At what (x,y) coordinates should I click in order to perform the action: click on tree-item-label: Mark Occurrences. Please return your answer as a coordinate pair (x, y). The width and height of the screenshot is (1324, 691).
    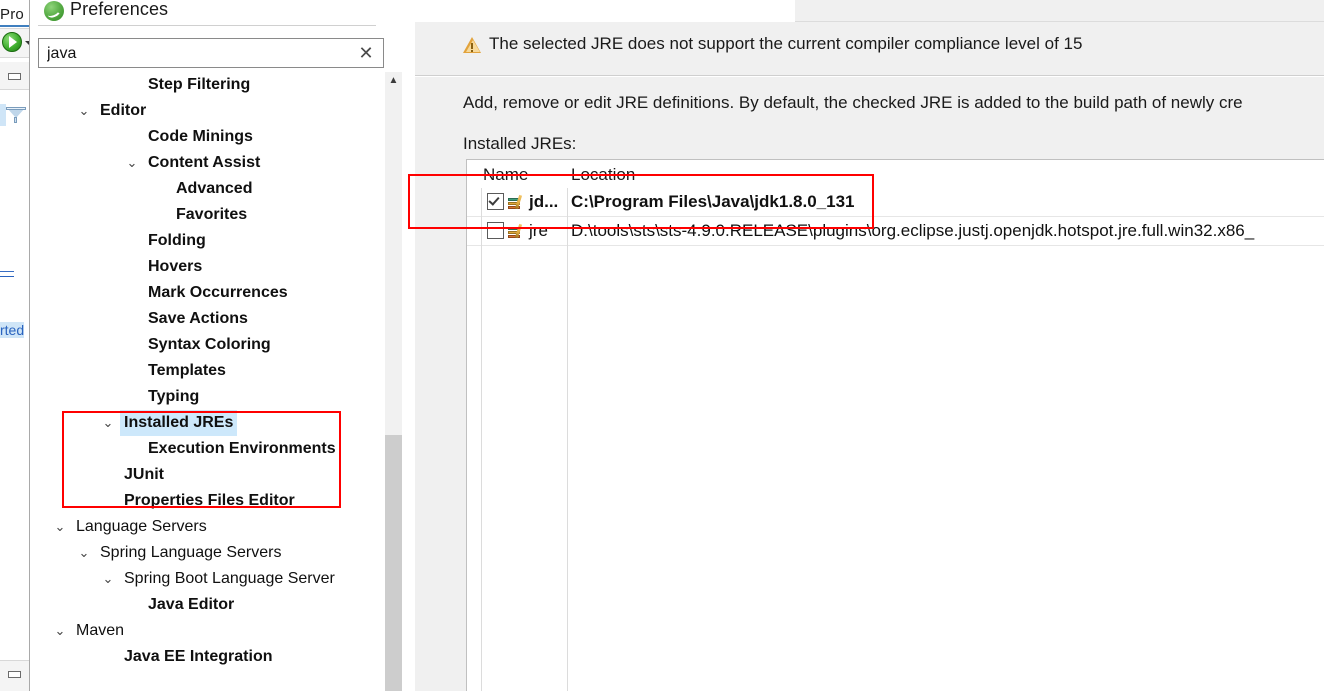
    Looking at the image, I should click on (218, 292).